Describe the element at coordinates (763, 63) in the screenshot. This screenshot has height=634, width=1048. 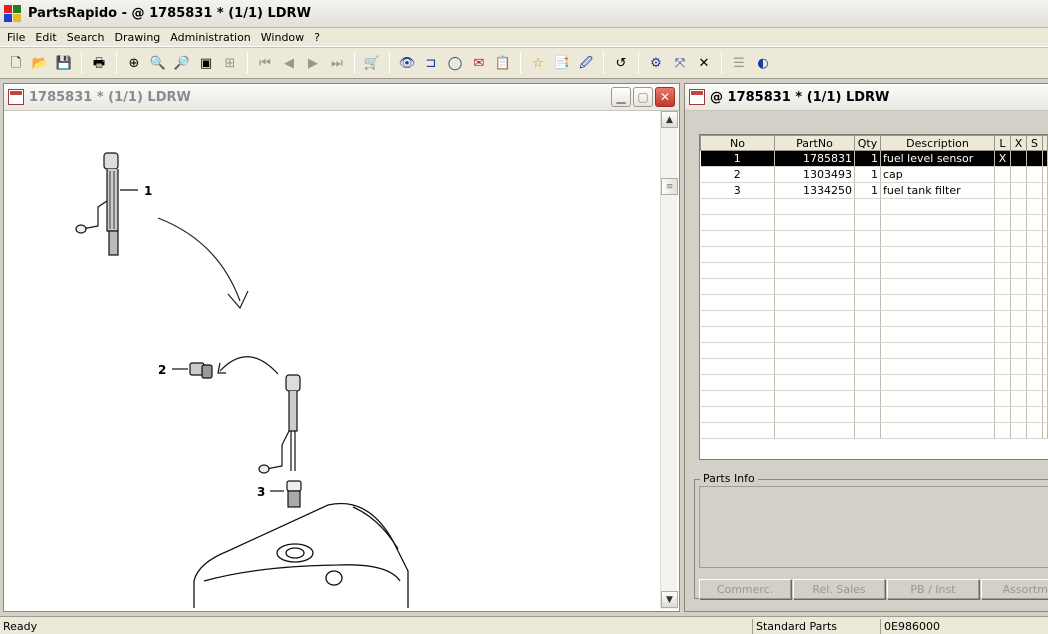
I see `logo-icon: ◐` at that location.